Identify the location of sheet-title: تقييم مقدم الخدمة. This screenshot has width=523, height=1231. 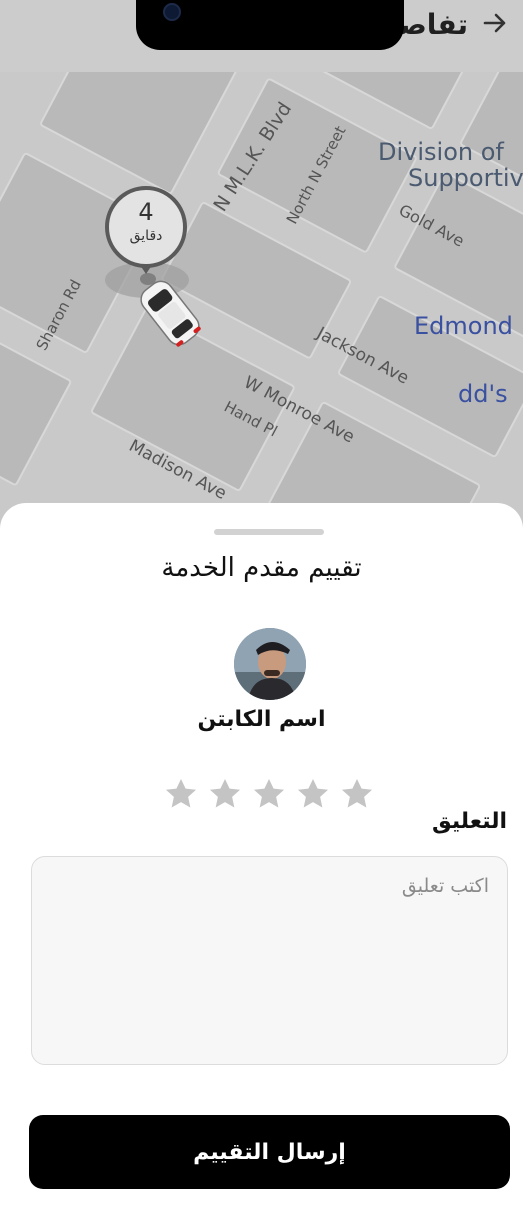
(261, 568).